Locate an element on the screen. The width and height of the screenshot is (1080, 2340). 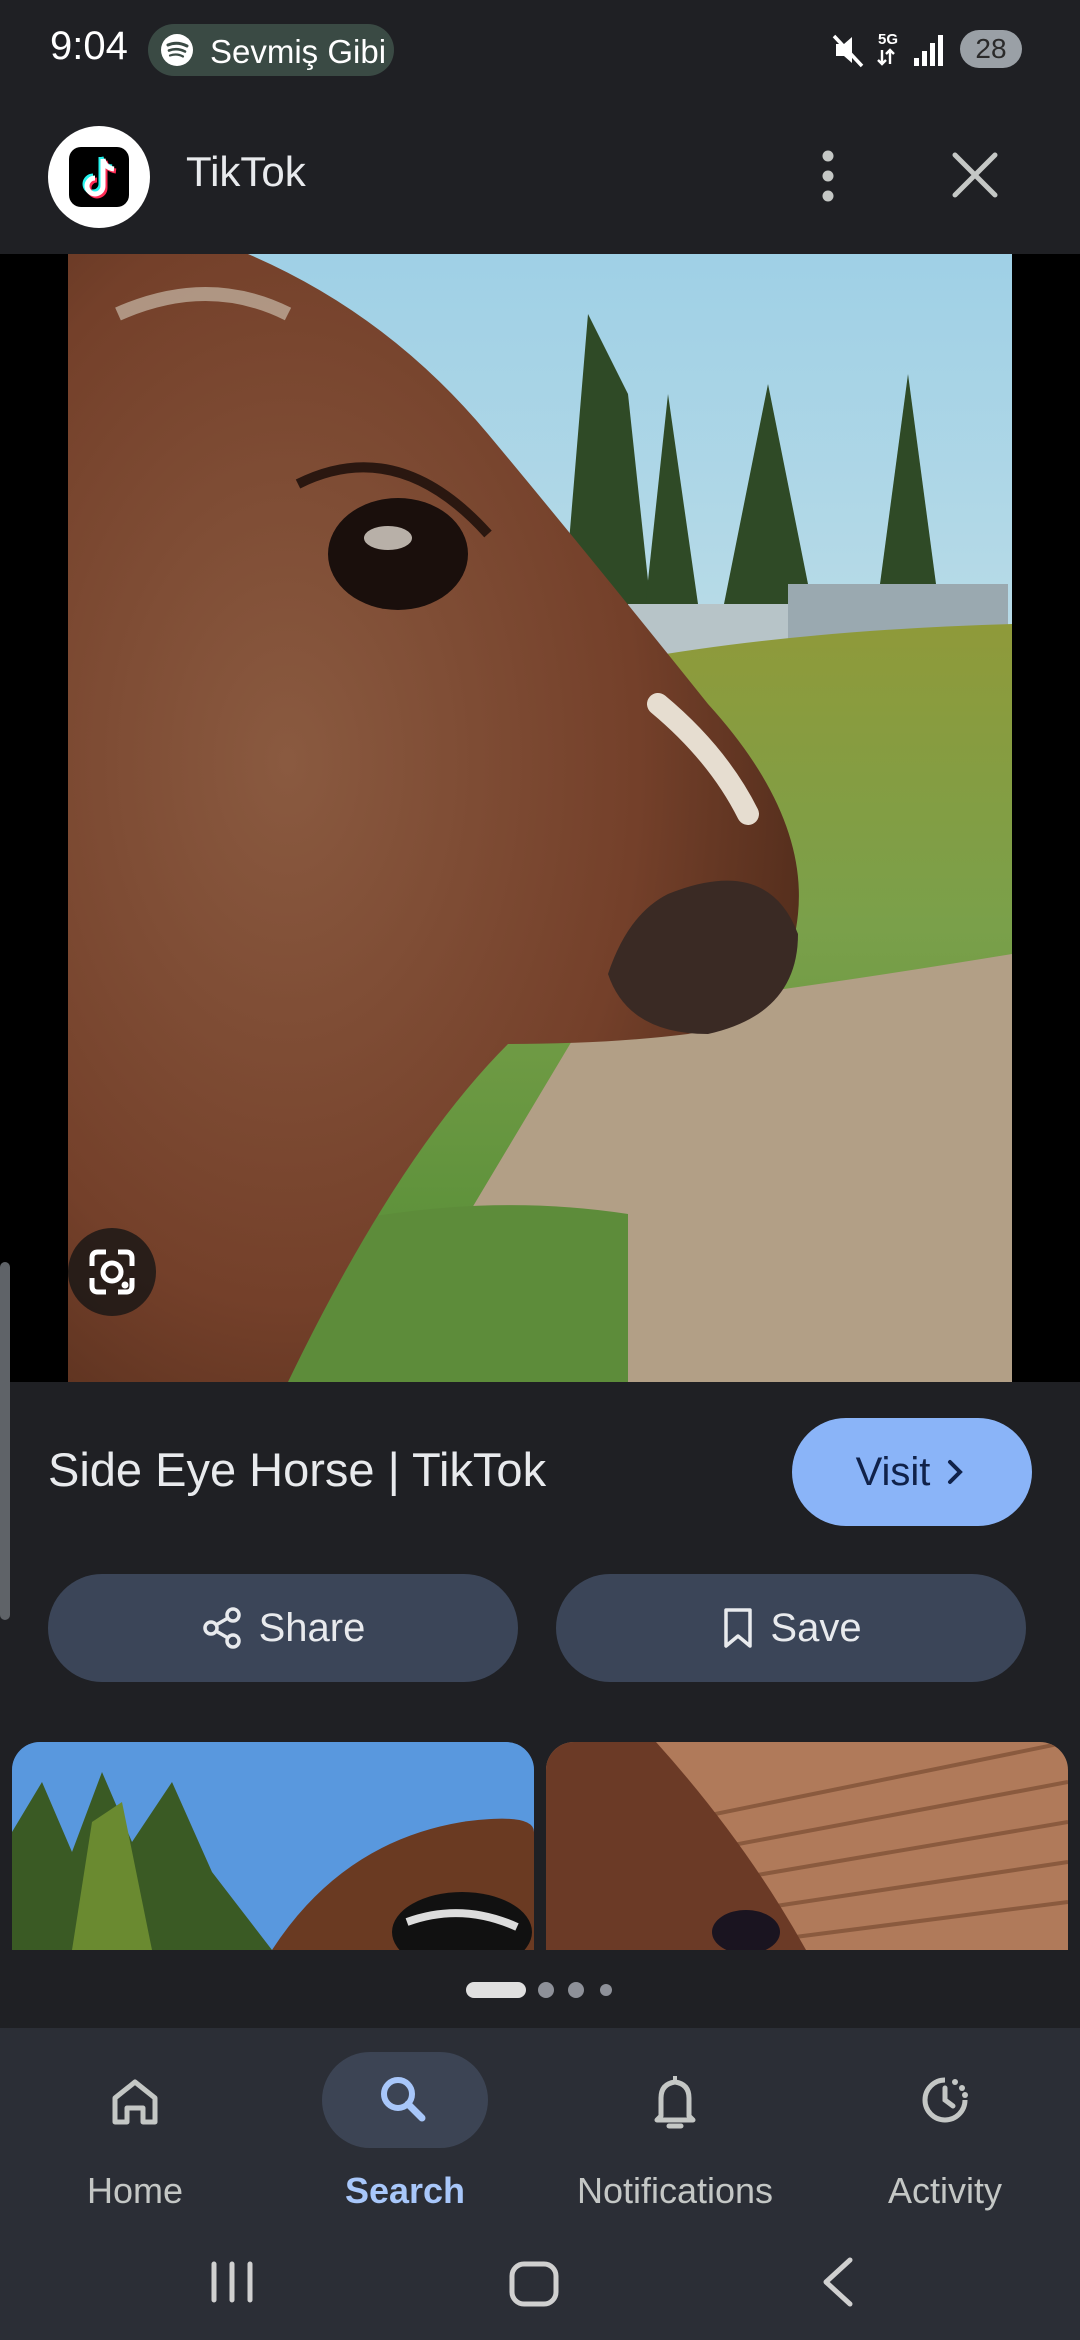
activity-icon is located at coordinates (945, 2100).